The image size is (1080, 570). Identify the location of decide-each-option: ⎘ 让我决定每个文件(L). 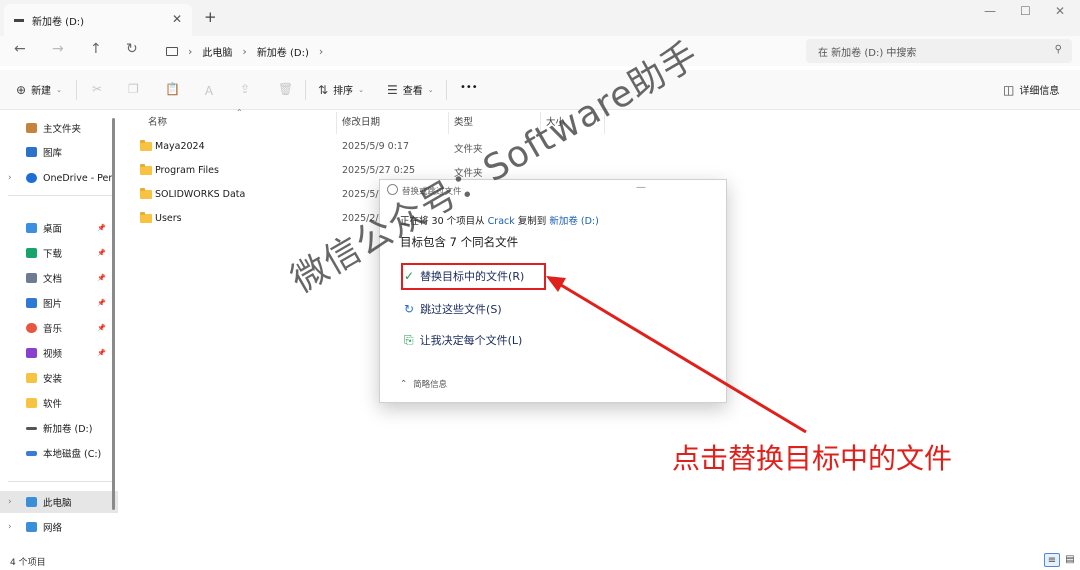
(463, 340).